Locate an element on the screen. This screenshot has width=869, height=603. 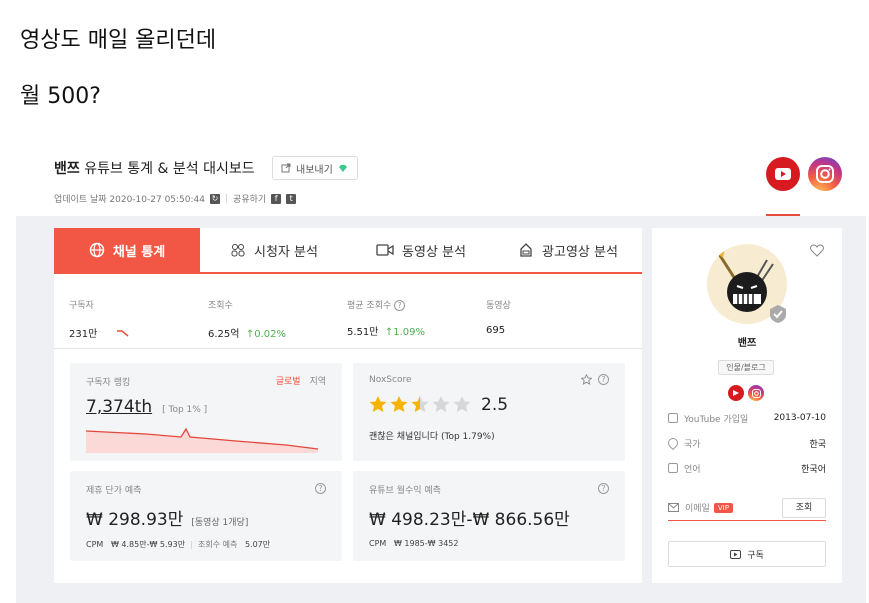
collab-value: ₩ 298.93만 is located at coordinates (135, 520).